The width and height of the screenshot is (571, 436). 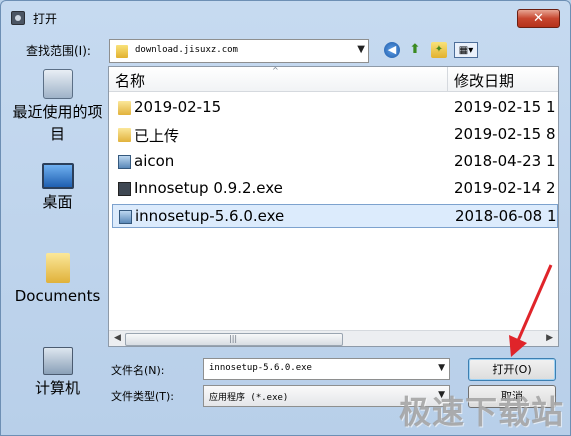 What do you see at coordinates (506, 216) in the screenshot?
I see `file-date: 2018-06-08 1` at bounding box center [506, 216].